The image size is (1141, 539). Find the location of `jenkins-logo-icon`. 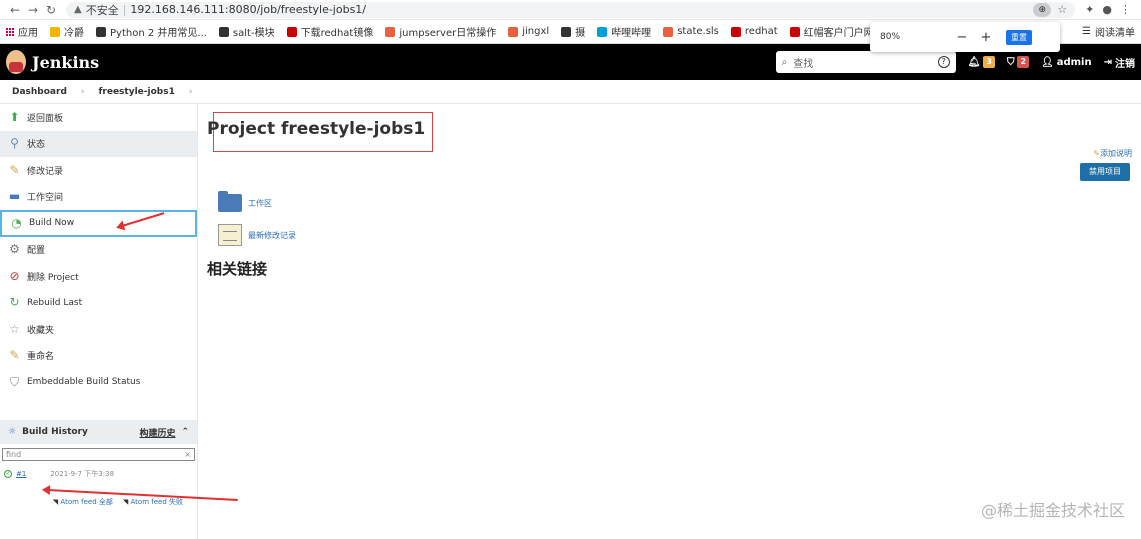

jenkins-logo-icon is located at coordinates (16, 62).